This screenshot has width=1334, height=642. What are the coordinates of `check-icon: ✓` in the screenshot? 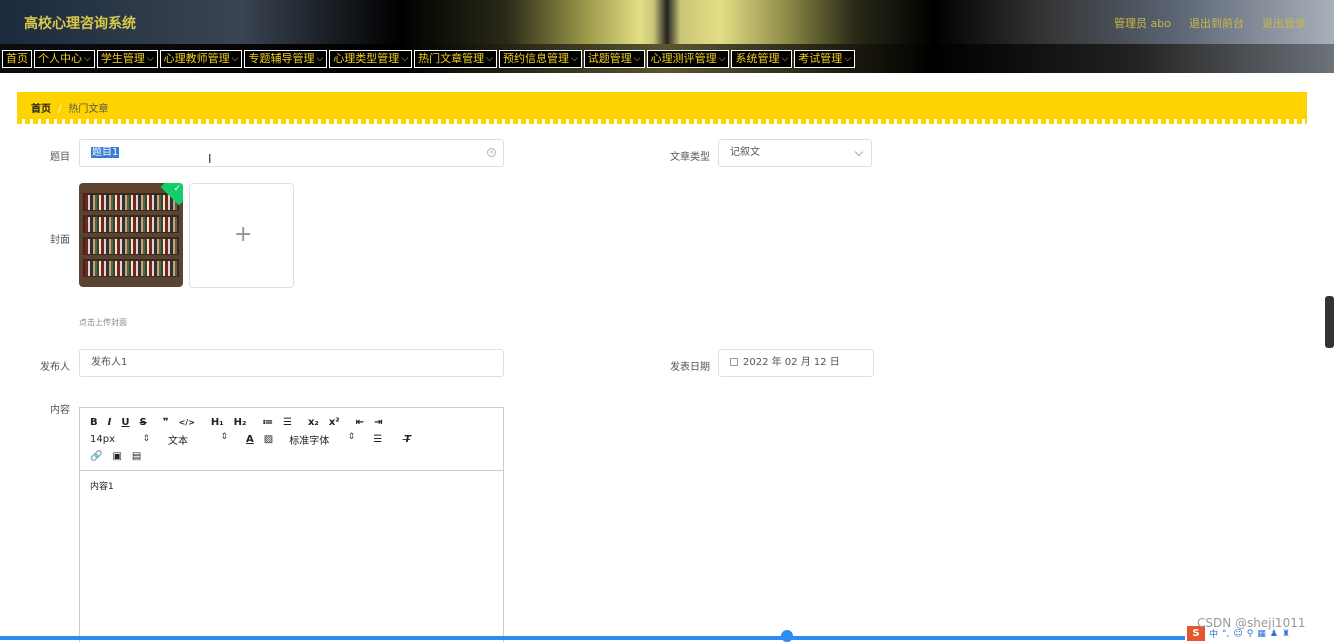 It's located at (177, 189).